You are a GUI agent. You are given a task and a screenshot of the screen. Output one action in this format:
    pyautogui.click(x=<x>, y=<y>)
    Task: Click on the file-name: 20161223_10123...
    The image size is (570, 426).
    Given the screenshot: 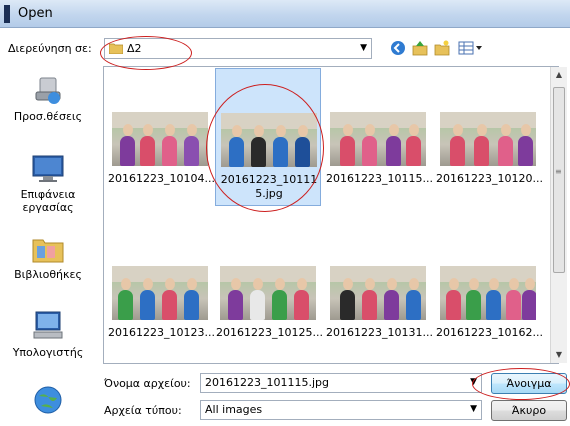 What is the action you would take?
    pyautogui.click(x=161, y=332)
    